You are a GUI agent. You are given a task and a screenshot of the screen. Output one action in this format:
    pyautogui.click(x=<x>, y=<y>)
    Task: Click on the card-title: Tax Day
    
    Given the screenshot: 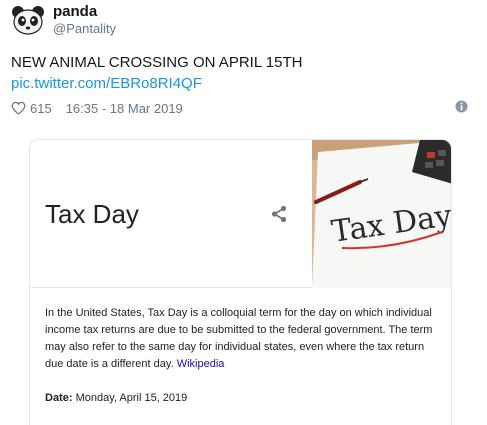 What is the action you would take?
    pyautogui.click(x=92, y=214)
    